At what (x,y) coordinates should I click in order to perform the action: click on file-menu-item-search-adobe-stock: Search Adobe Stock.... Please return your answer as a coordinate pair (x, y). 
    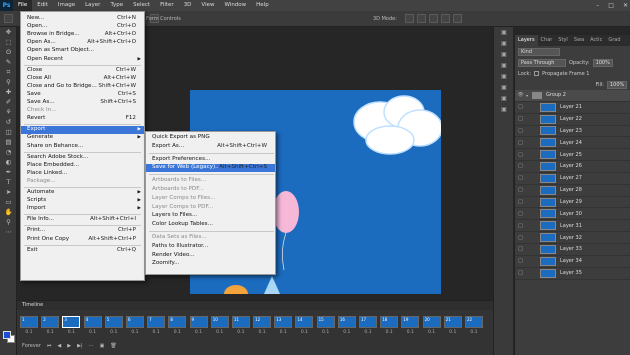
    Looking at the image, I should click on (82, 158).